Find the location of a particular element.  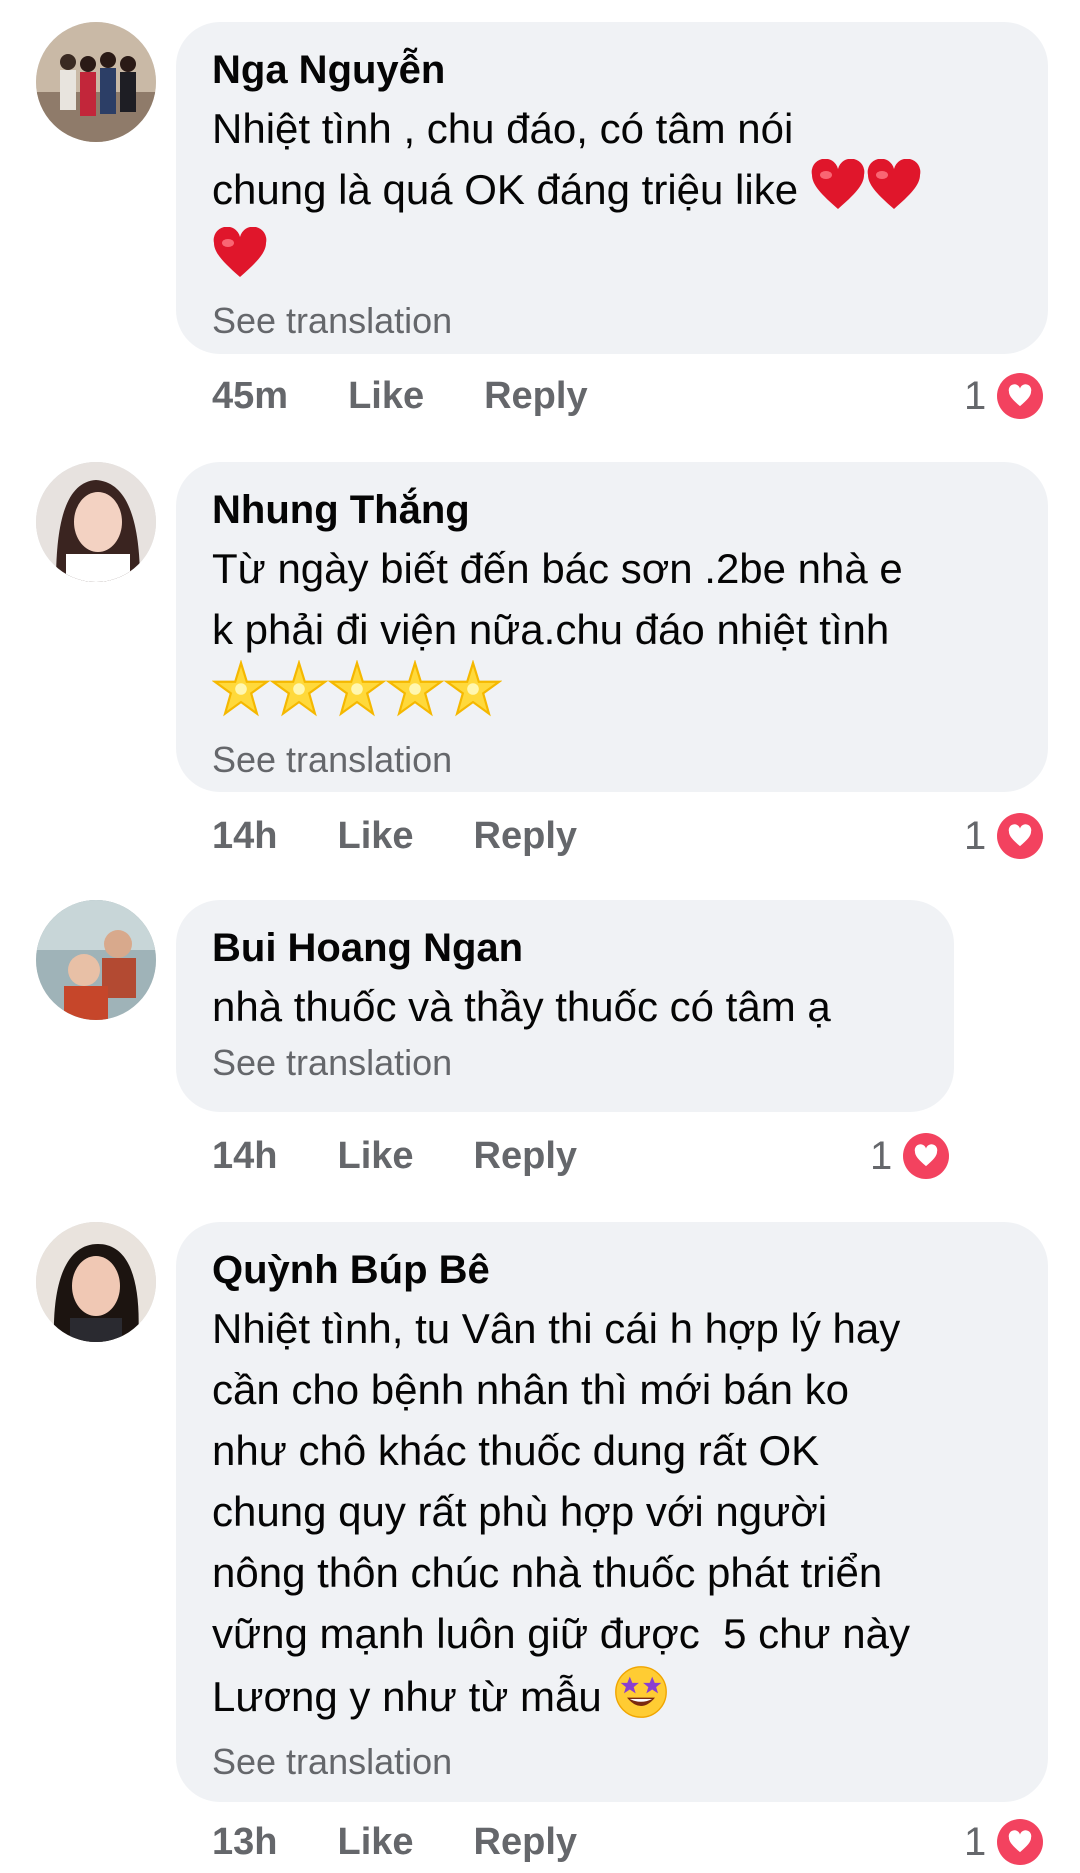

comment-timestamp: 13h is located at coordinates (244, 1842).